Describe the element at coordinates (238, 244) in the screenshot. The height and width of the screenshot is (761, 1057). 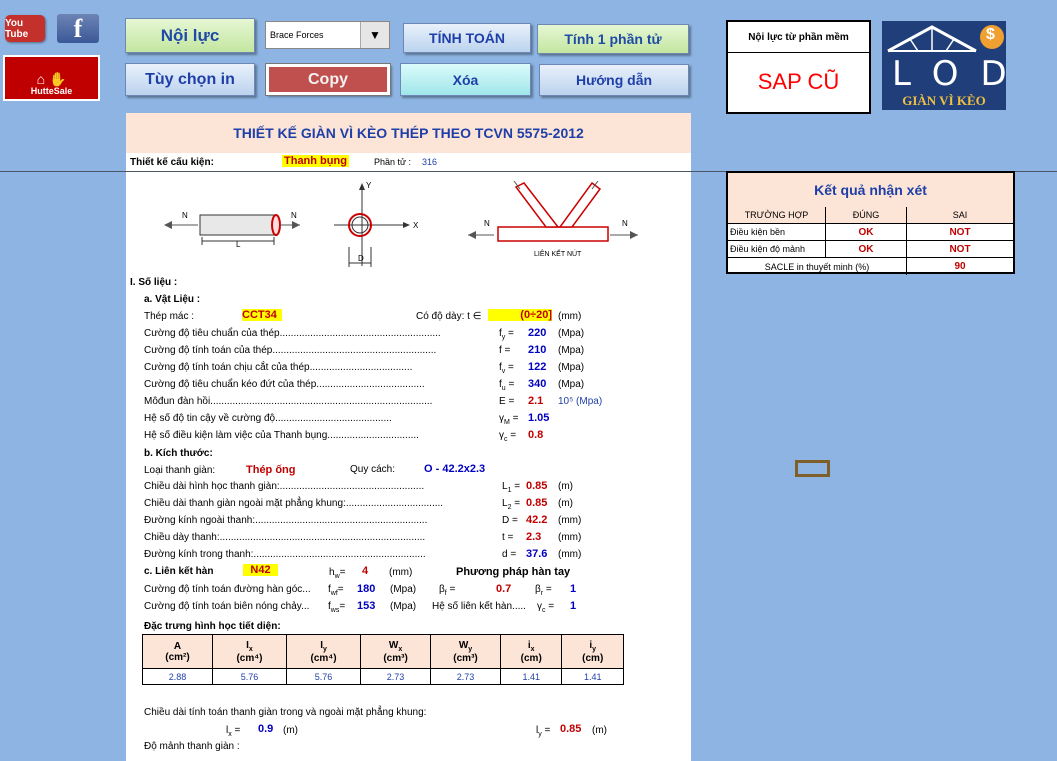
I see `diagram-l: L` at that location.